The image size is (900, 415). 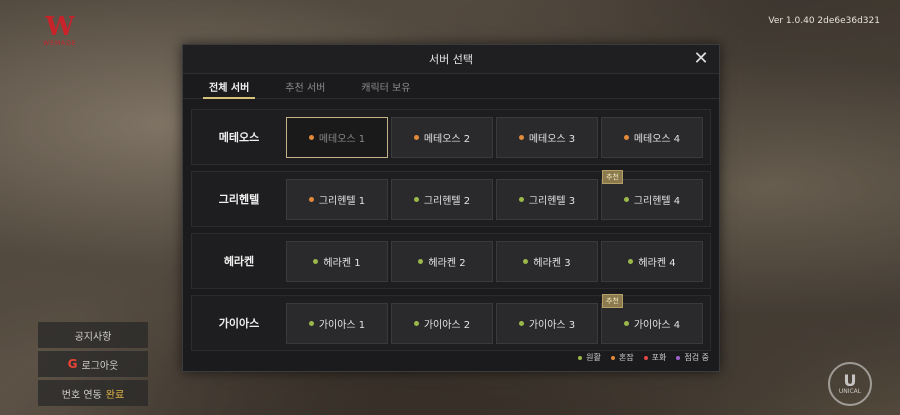 I want to click on game-logo: W WEMADE, so click(x=60, y=30).